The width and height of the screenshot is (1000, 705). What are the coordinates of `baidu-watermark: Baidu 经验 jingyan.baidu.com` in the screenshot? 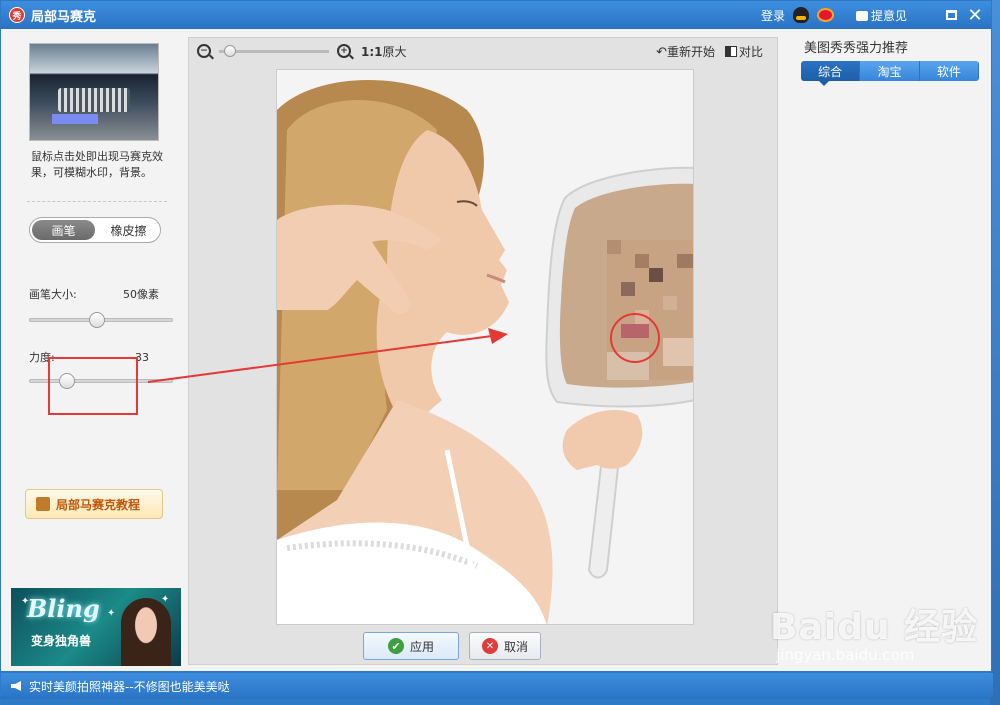 It's located at (874, 631).